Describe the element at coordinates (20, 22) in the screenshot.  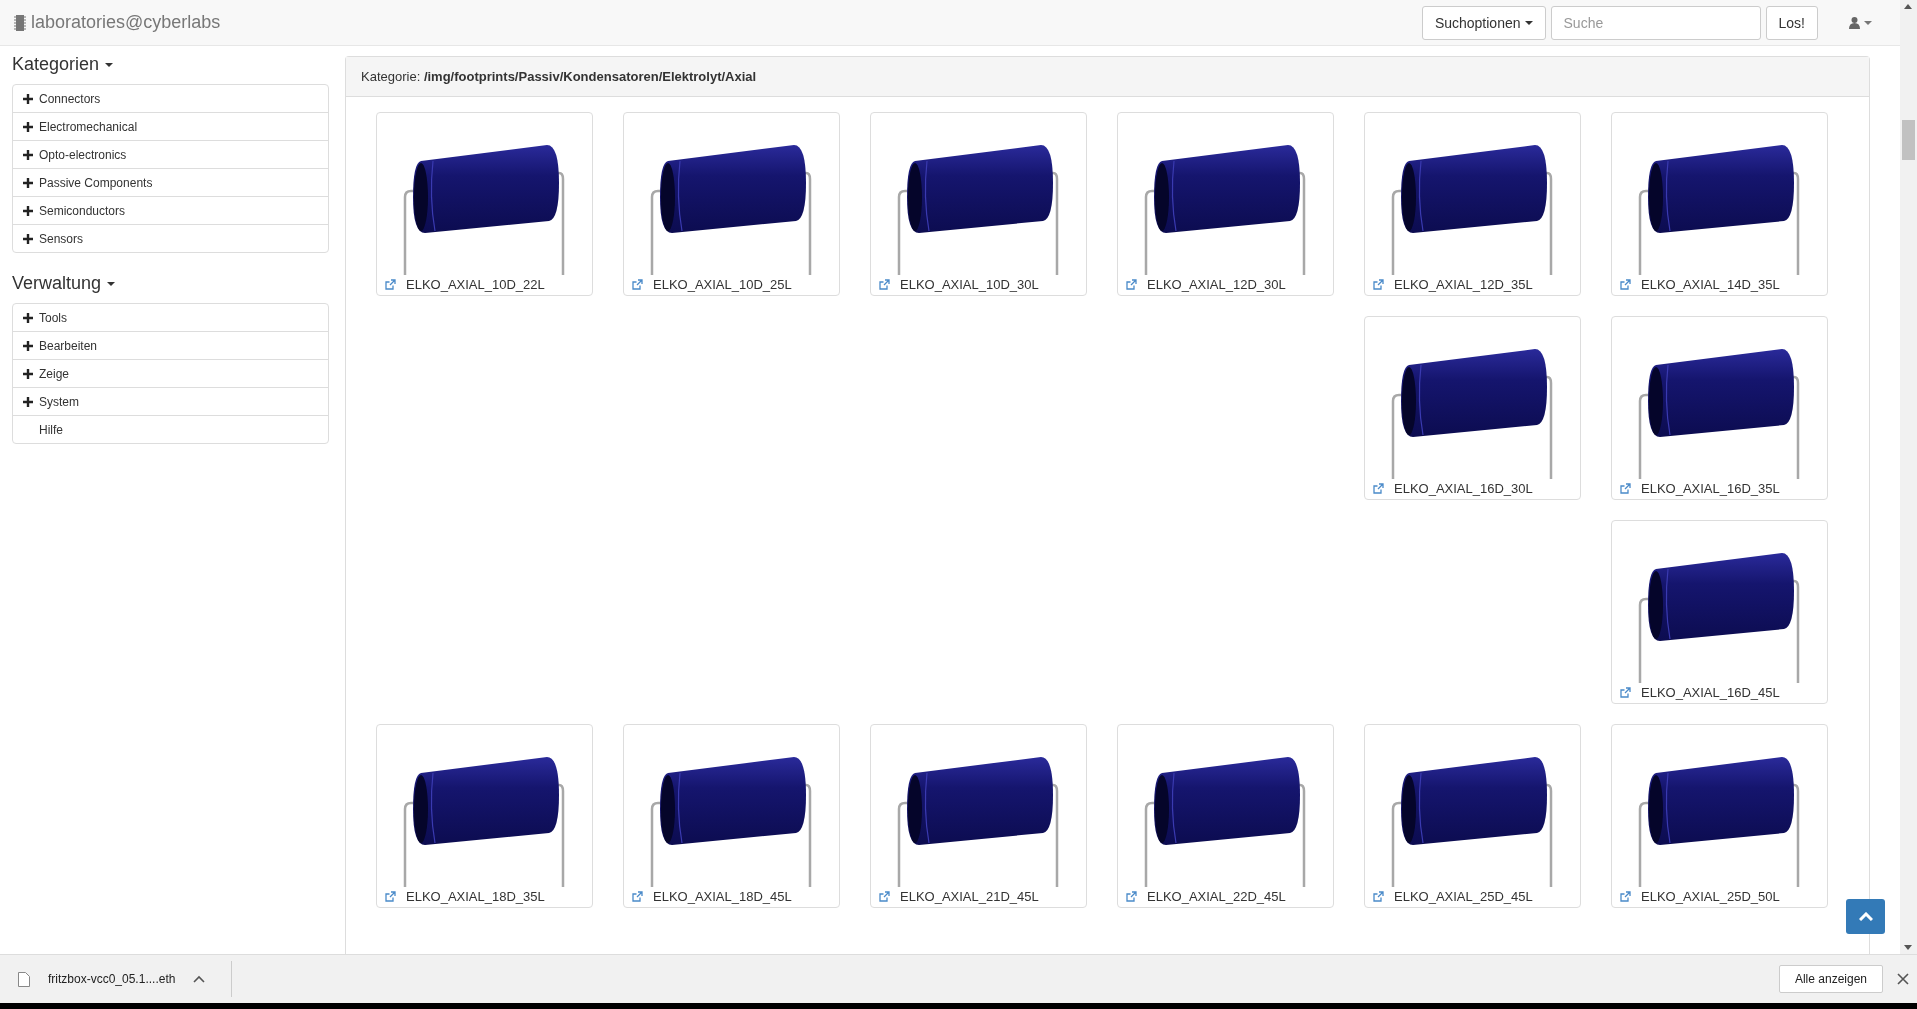
I see `chip-icon` at that location.